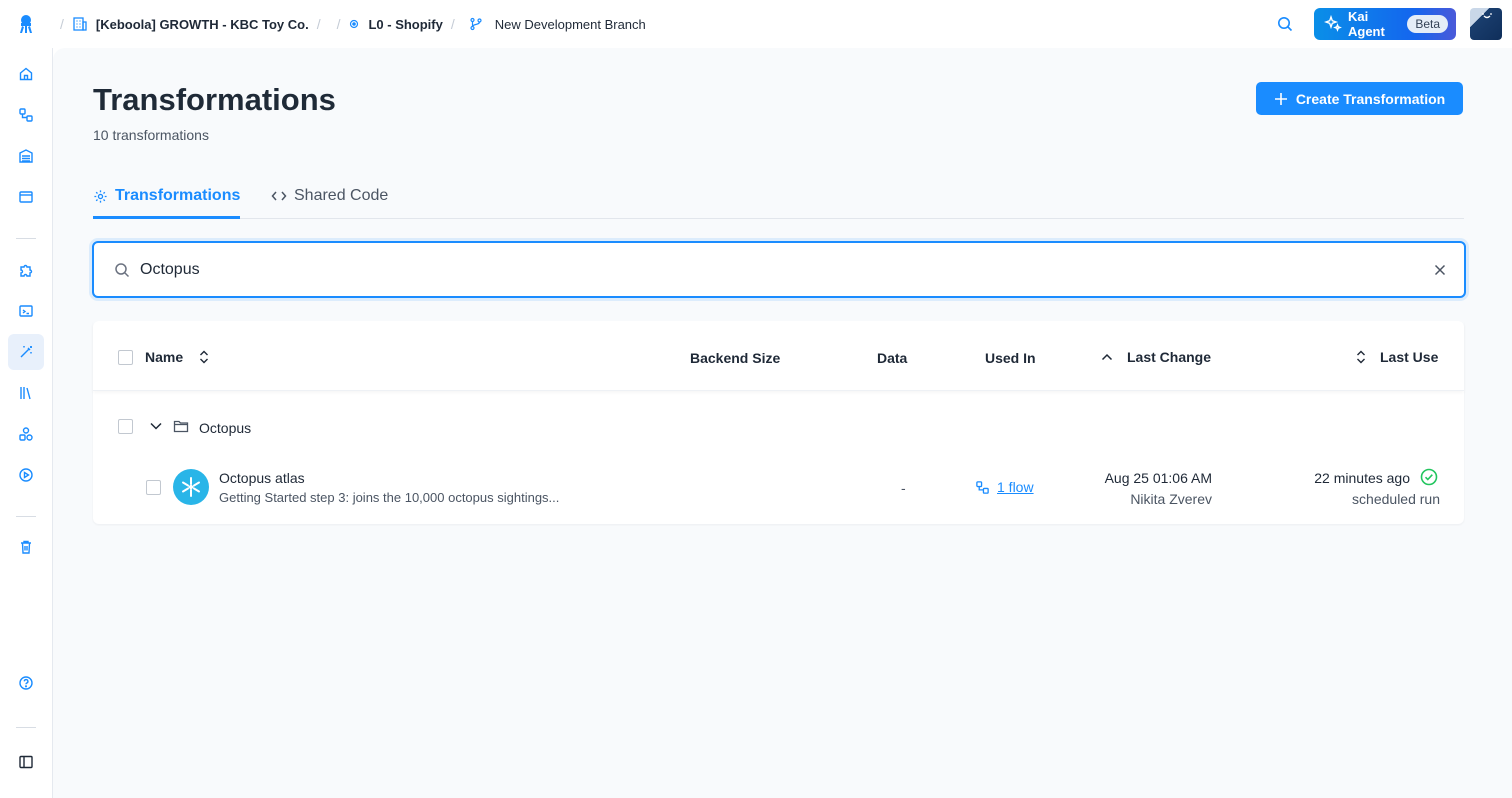  I want to click on create-transformation-label: Create Transformation, so click(1370, 98).